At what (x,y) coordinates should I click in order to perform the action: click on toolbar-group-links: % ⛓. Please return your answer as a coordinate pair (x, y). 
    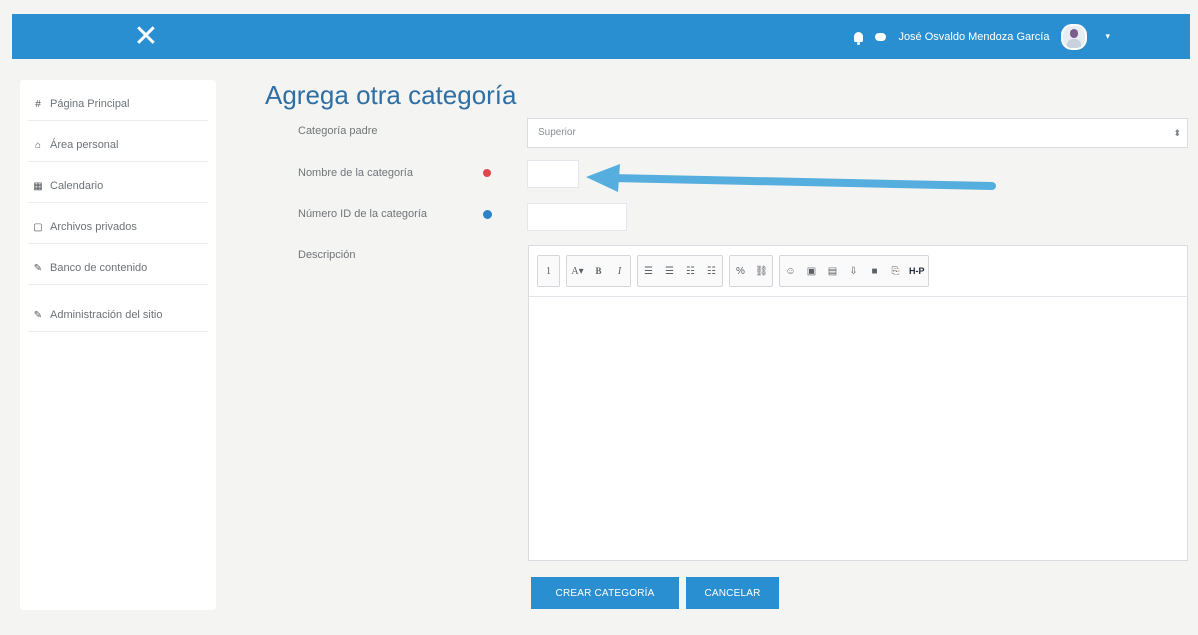
    Looking at the image, I should click on (751, 271).